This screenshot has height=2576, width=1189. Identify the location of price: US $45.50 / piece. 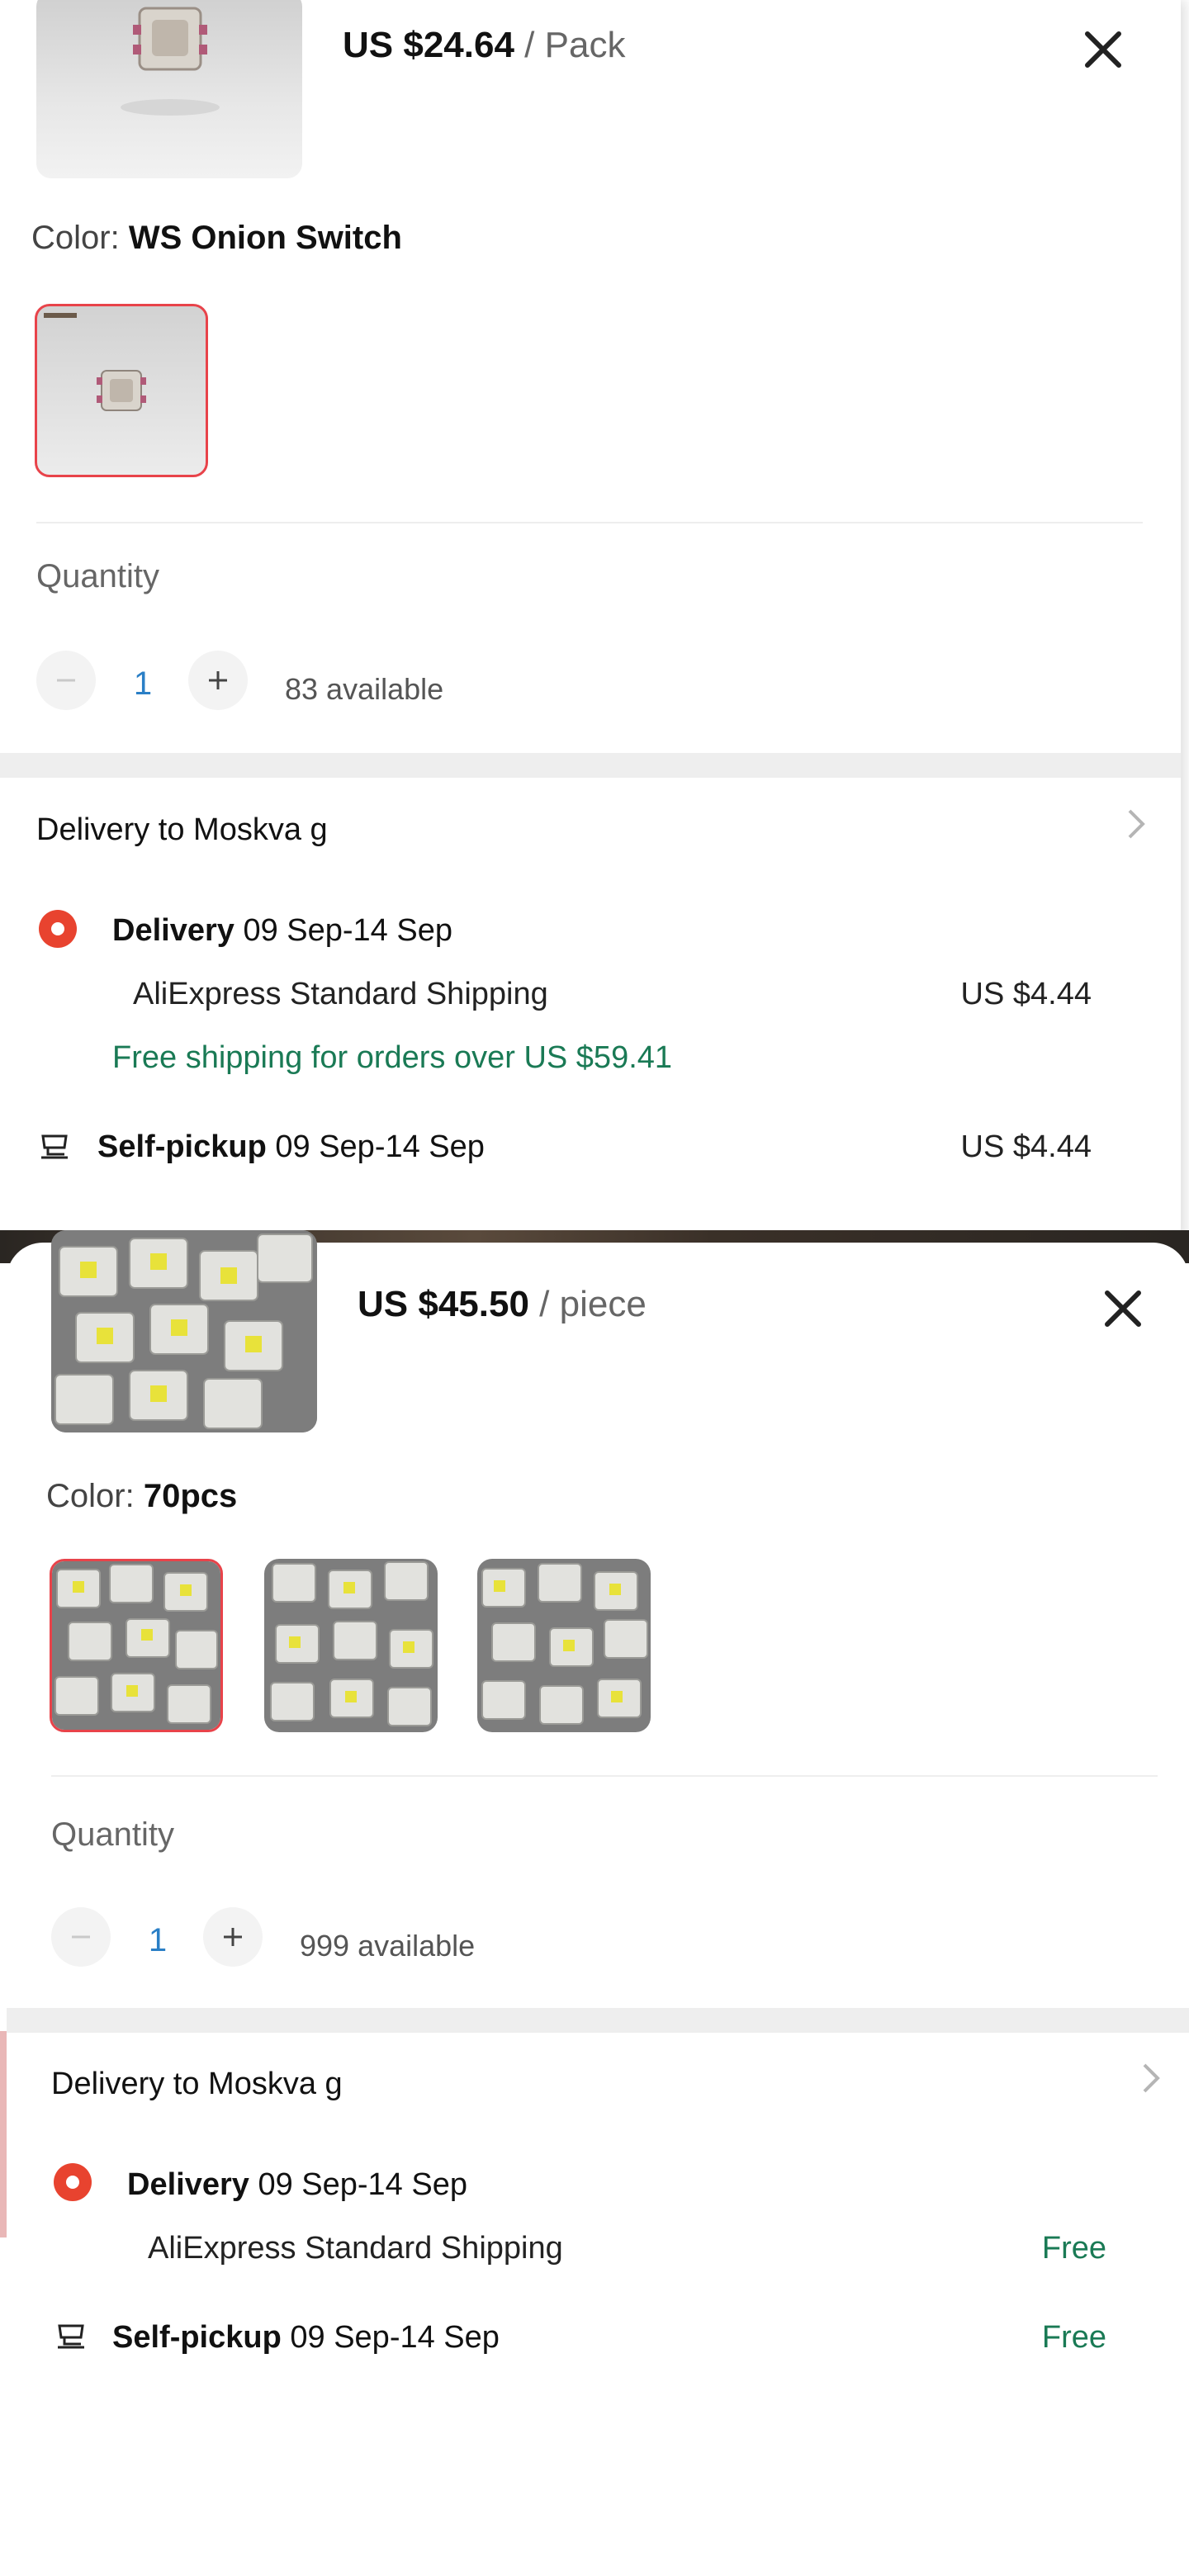
(502, 1304).